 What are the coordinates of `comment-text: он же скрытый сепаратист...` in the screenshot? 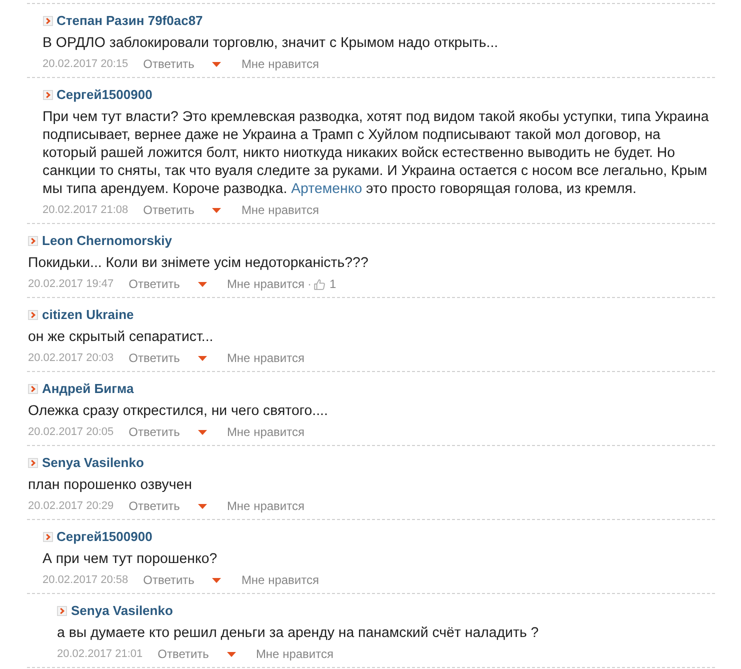 It's located at (121, 337).